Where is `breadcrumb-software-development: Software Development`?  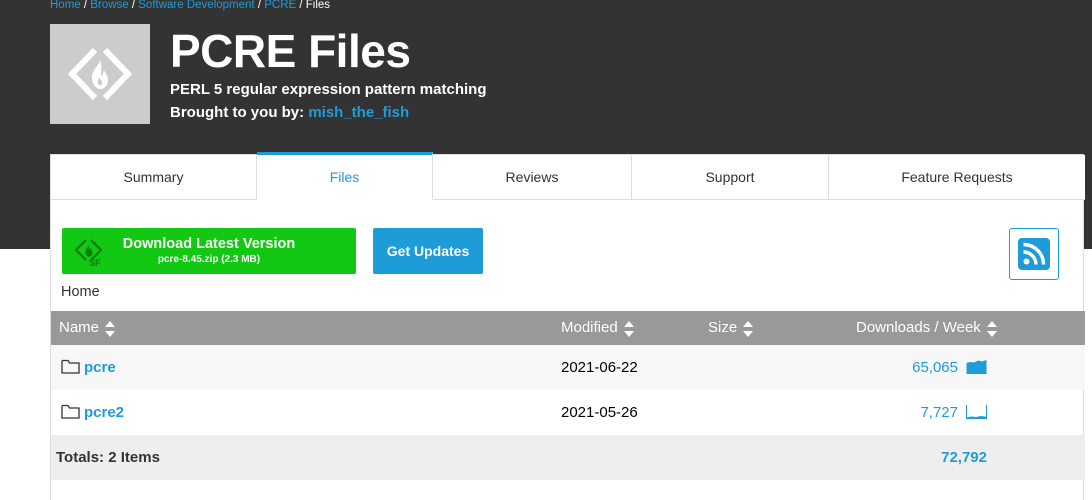 breadcrumb-software-development: Software Development is located at coordinates (196, 5).